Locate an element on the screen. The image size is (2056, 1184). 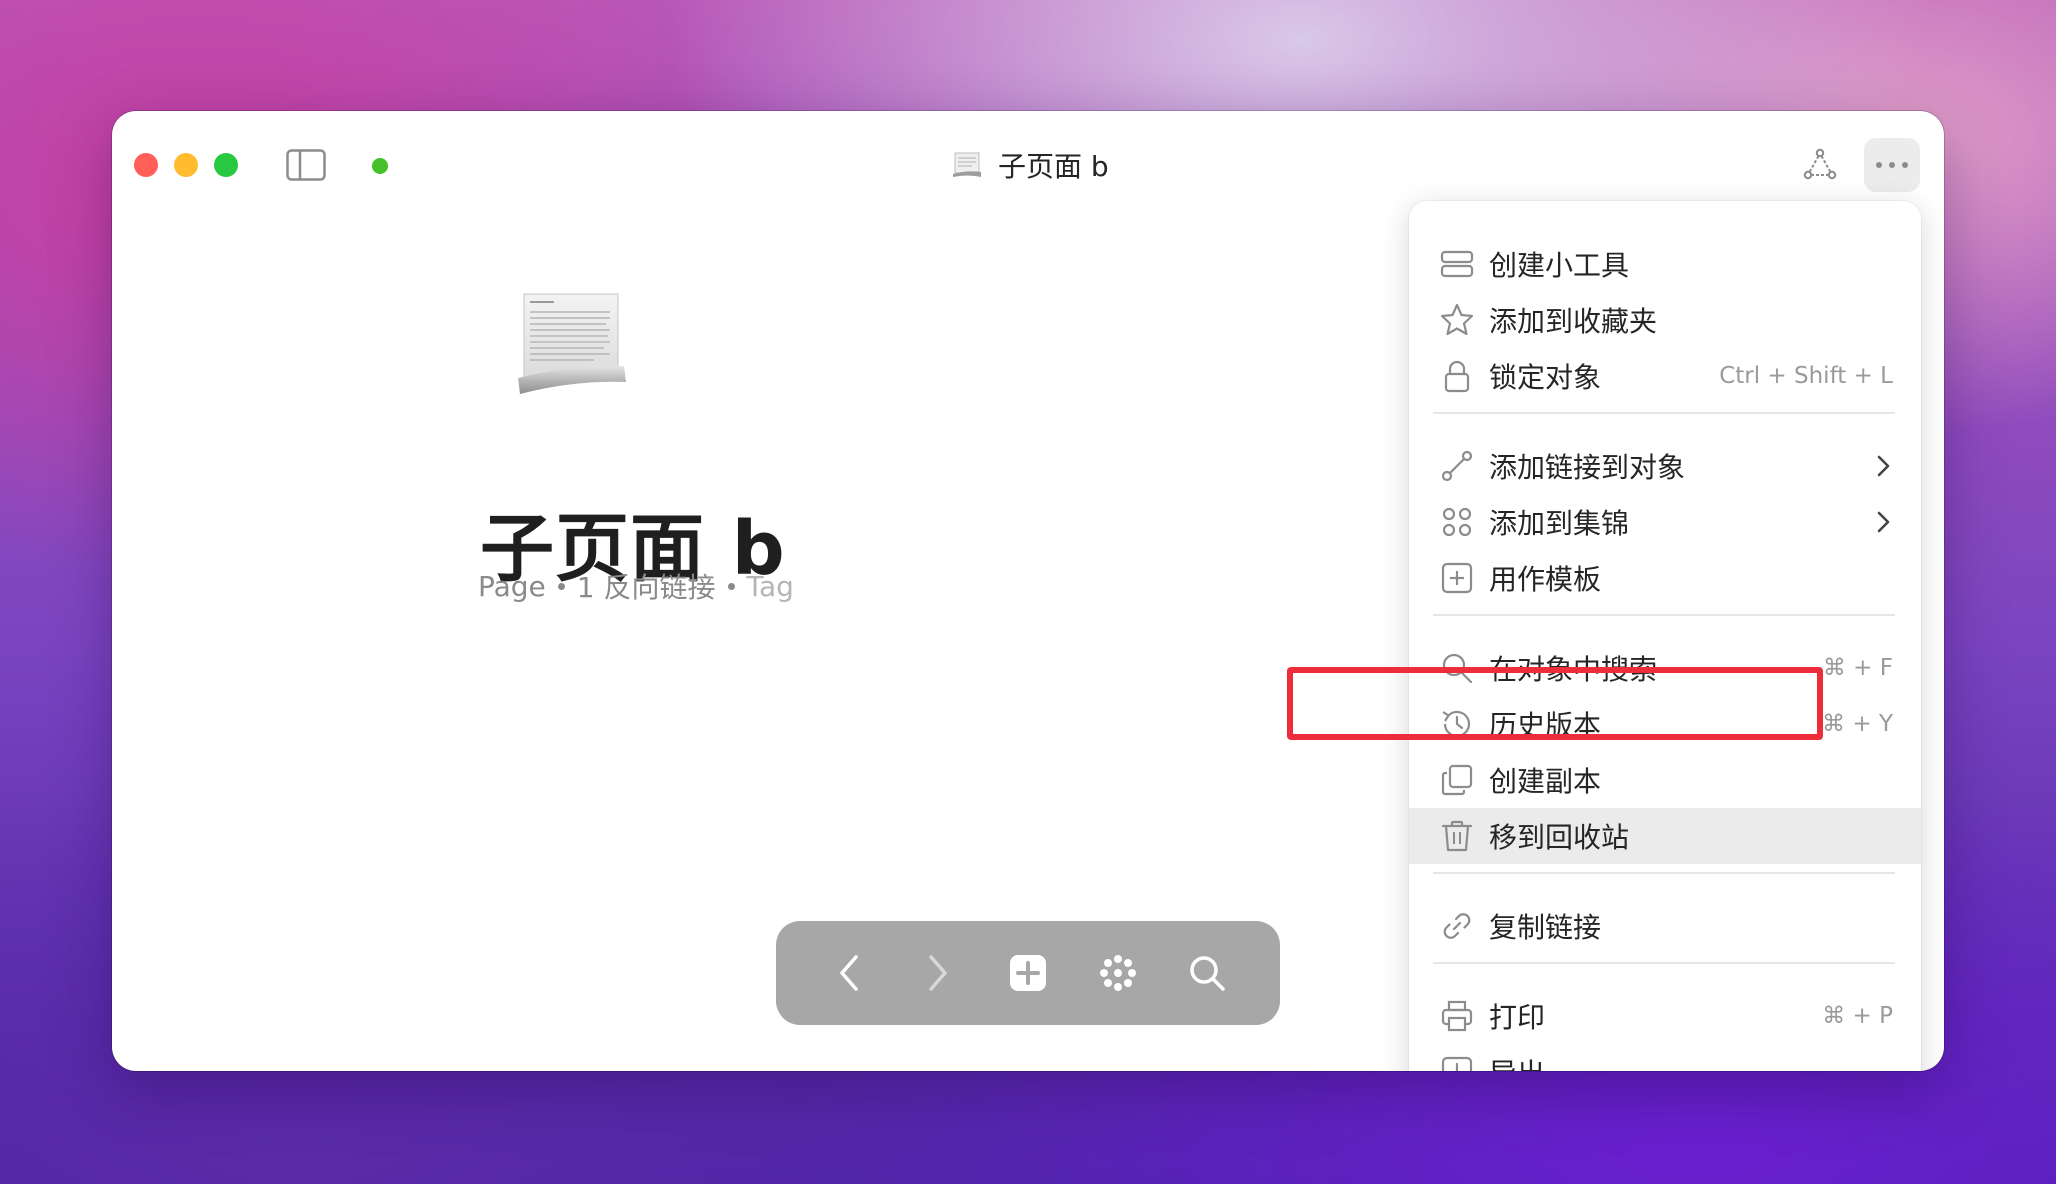
ellipsis-icon is located at coordinates (1892, 165).